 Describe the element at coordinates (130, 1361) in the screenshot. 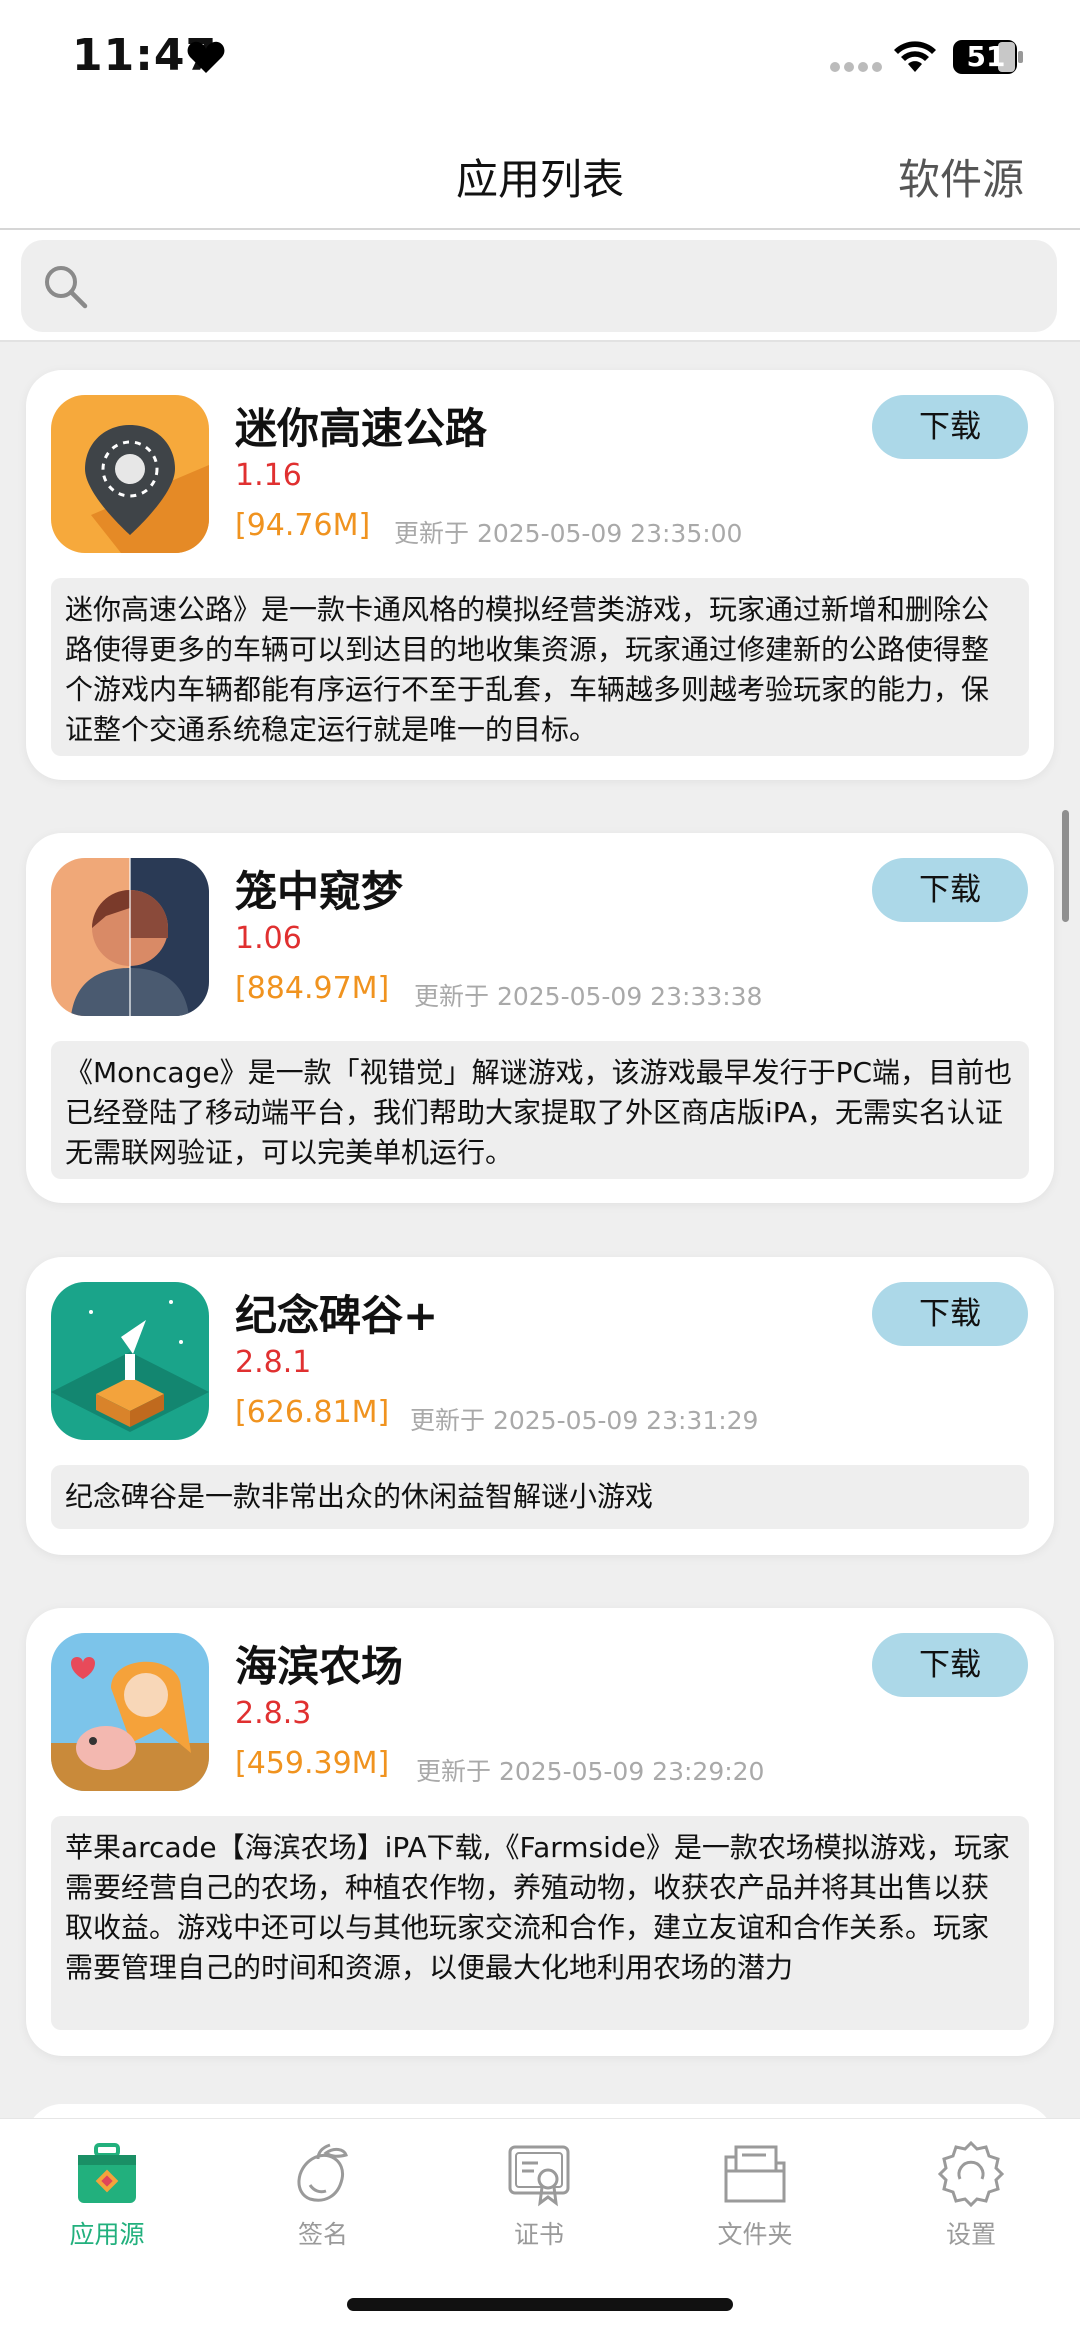

I see `app-icon-monument-valley` at that location.